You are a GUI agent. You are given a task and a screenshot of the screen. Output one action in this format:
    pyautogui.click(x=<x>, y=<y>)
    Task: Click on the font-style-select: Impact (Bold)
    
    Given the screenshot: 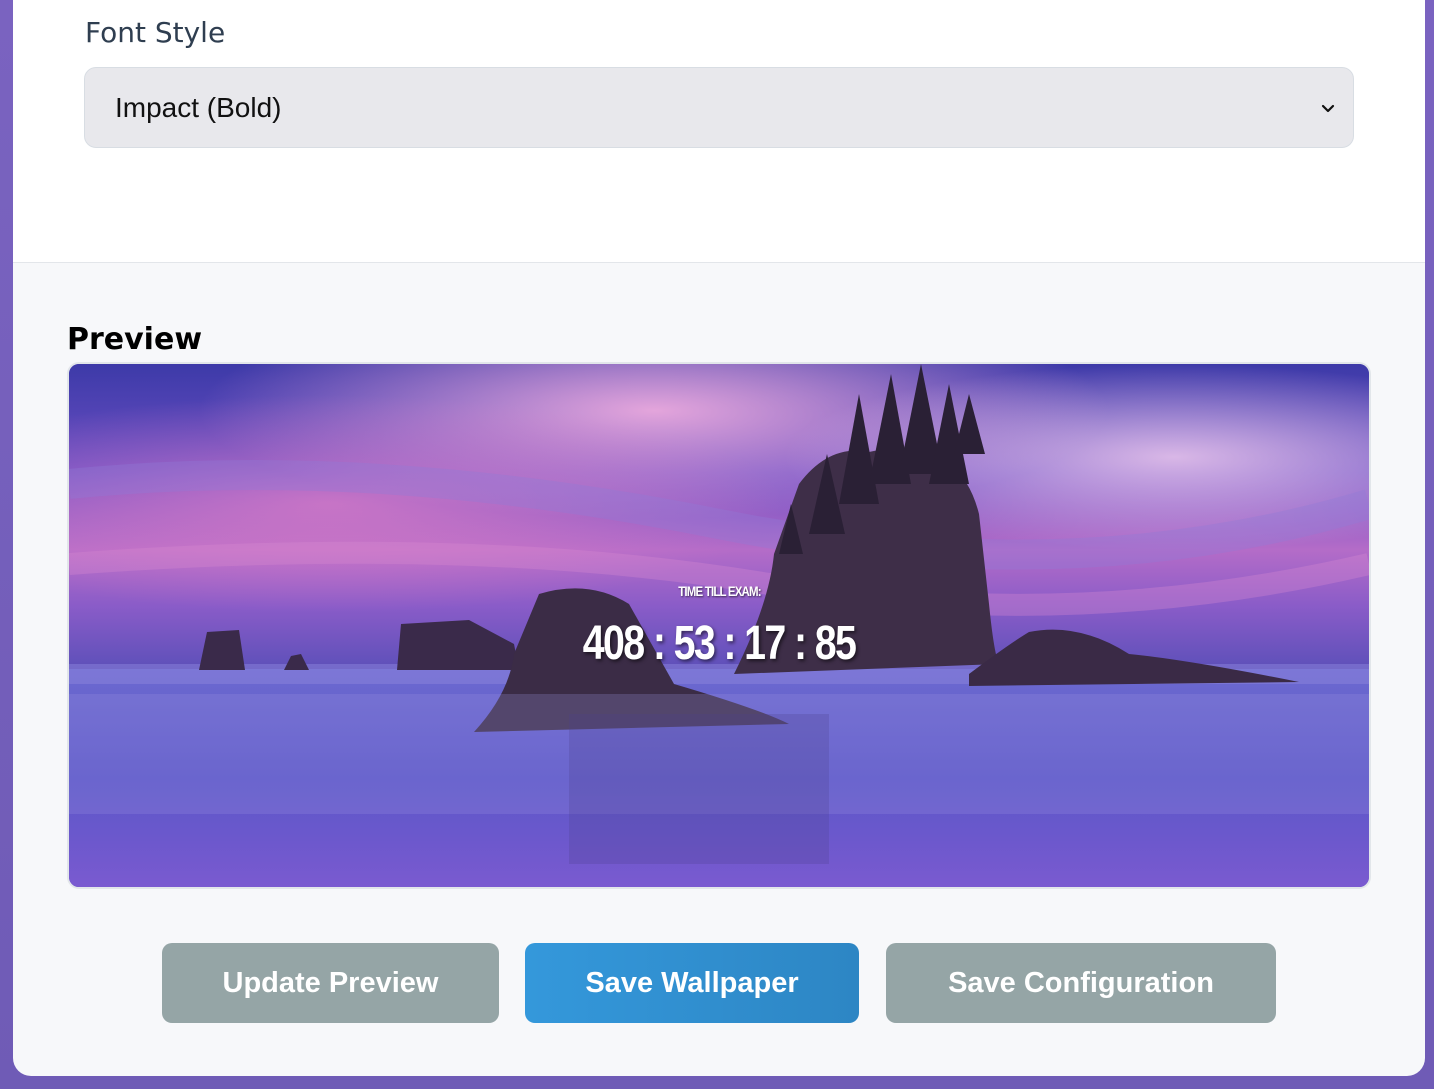 What is the action you would take?
    pyautogui.click(x=719, y=107)
    